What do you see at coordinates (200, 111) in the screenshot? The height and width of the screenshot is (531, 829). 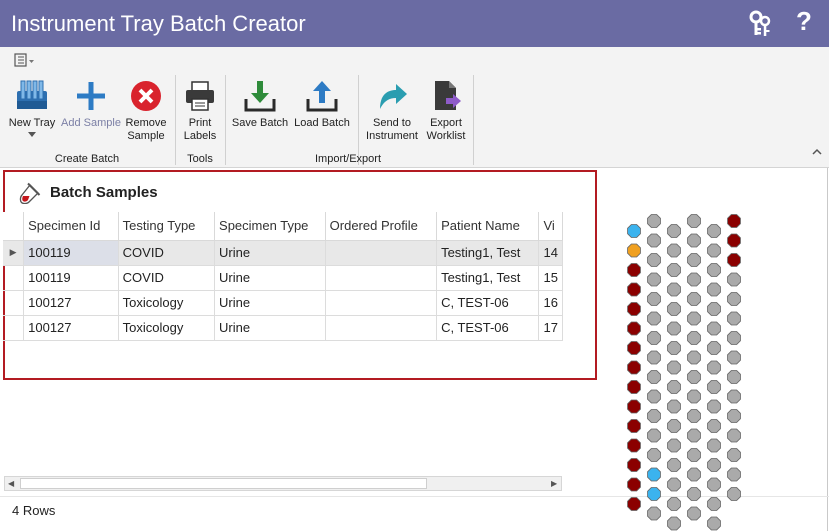 I see `print-labels-button: Print Labels` at bounding box center [200, 111].